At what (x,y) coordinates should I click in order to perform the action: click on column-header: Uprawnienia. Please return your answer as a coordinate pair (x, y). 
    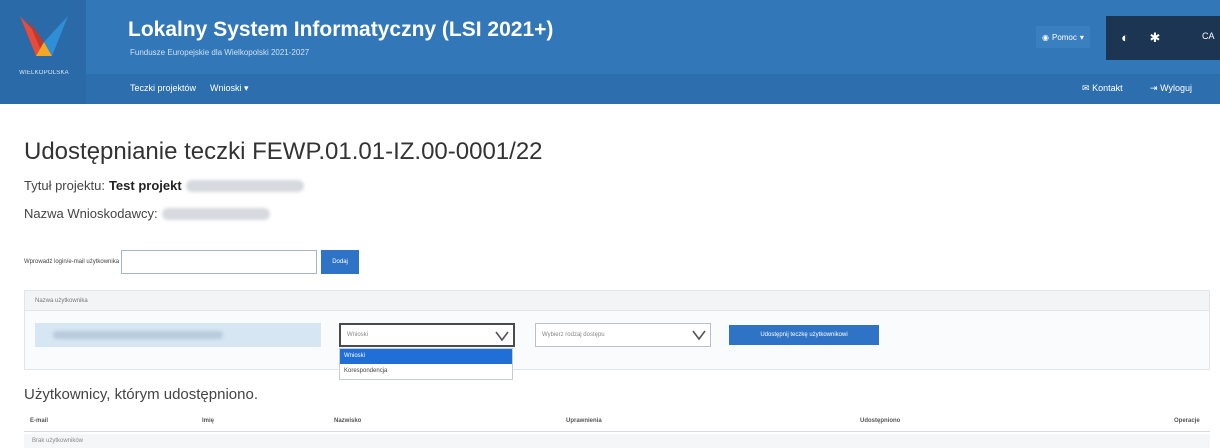
    Looking at the image, I should click on (584, 421).